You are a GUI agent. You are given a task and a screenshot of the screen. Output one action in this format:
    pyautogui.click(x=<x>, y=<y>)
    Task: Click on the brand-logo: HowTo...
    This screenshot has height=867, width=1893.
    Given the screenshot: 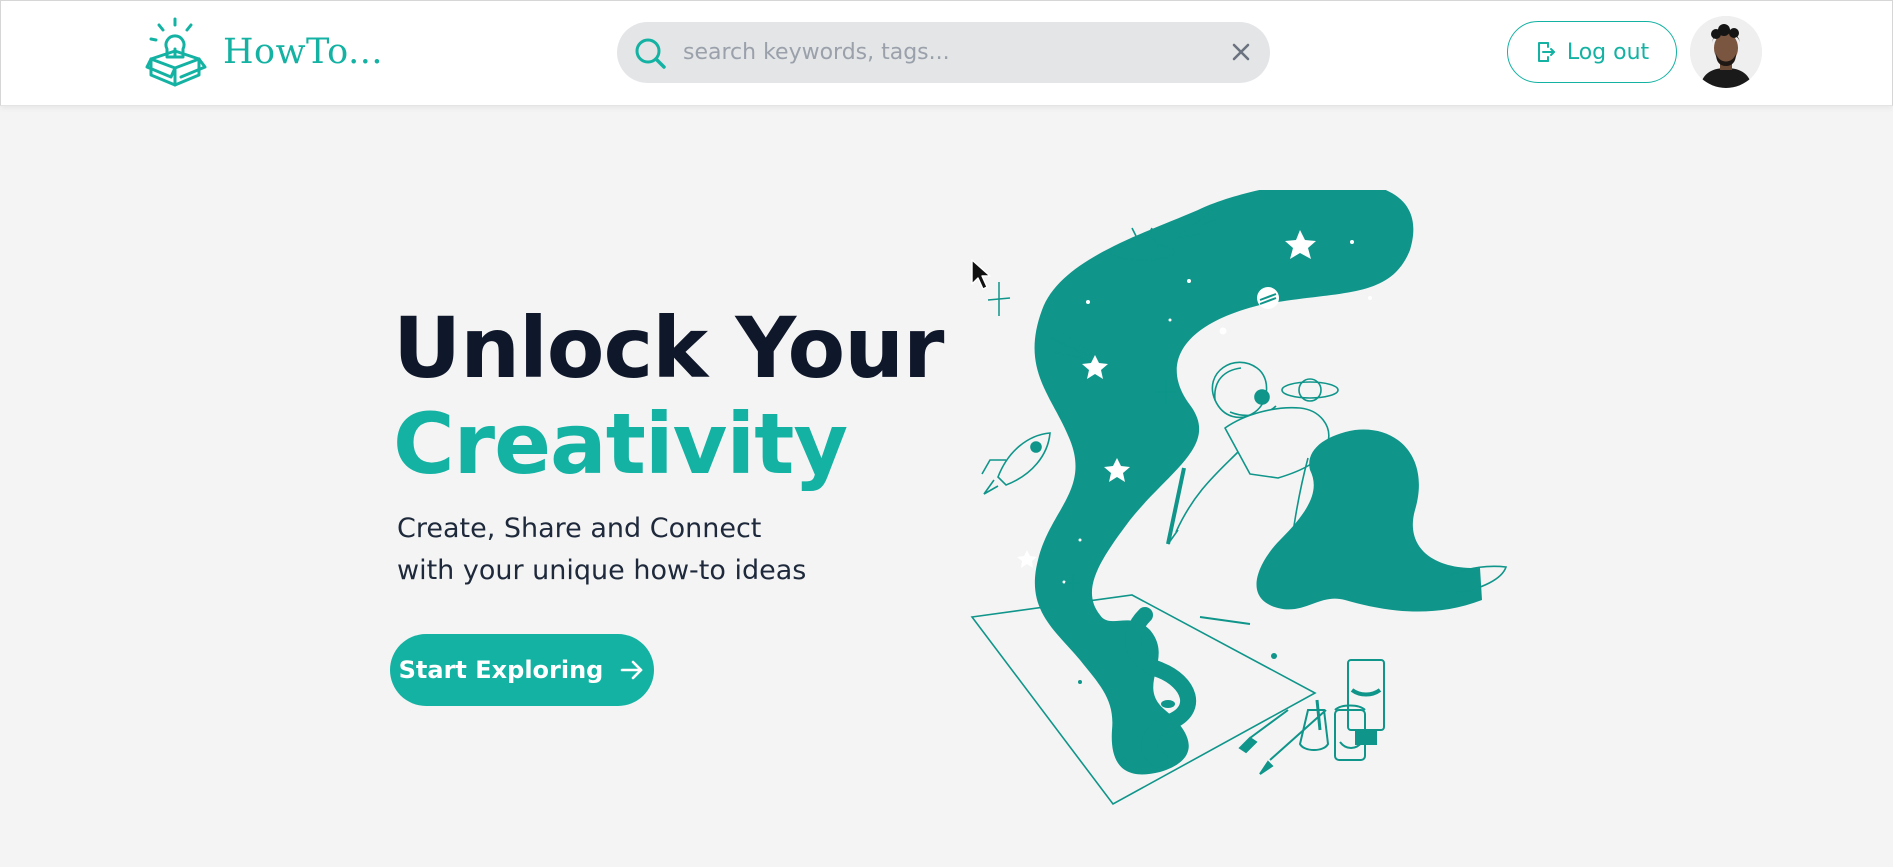 What is the action you would take?
    pyautogui.click(x=264, y=52)
    